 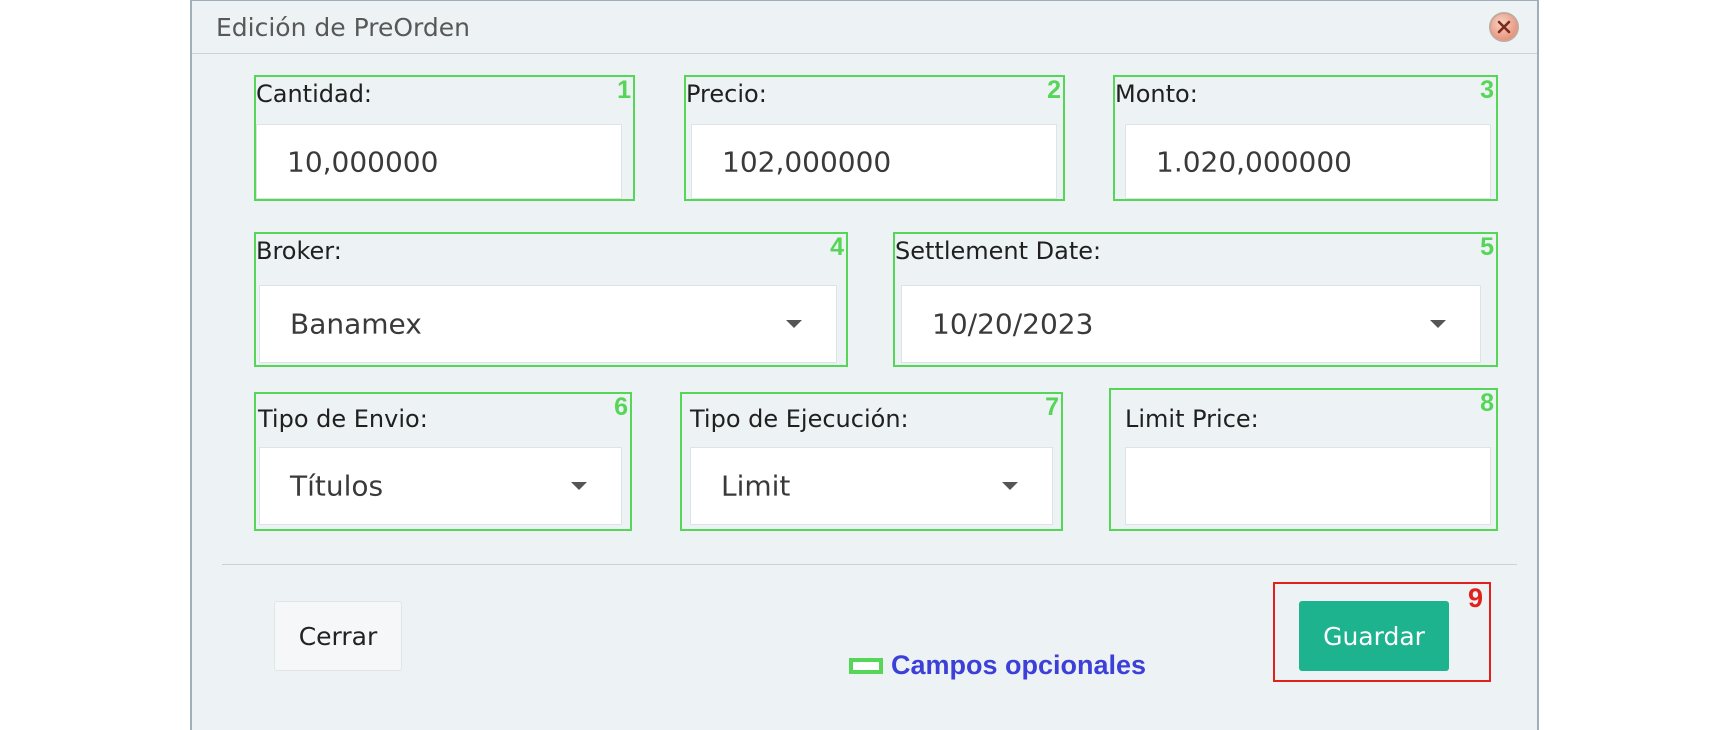 What do you see at coordinates (807, 161) in the screenshot?
I see `precio-value: 102,000000` at bounding box center [807, 161].